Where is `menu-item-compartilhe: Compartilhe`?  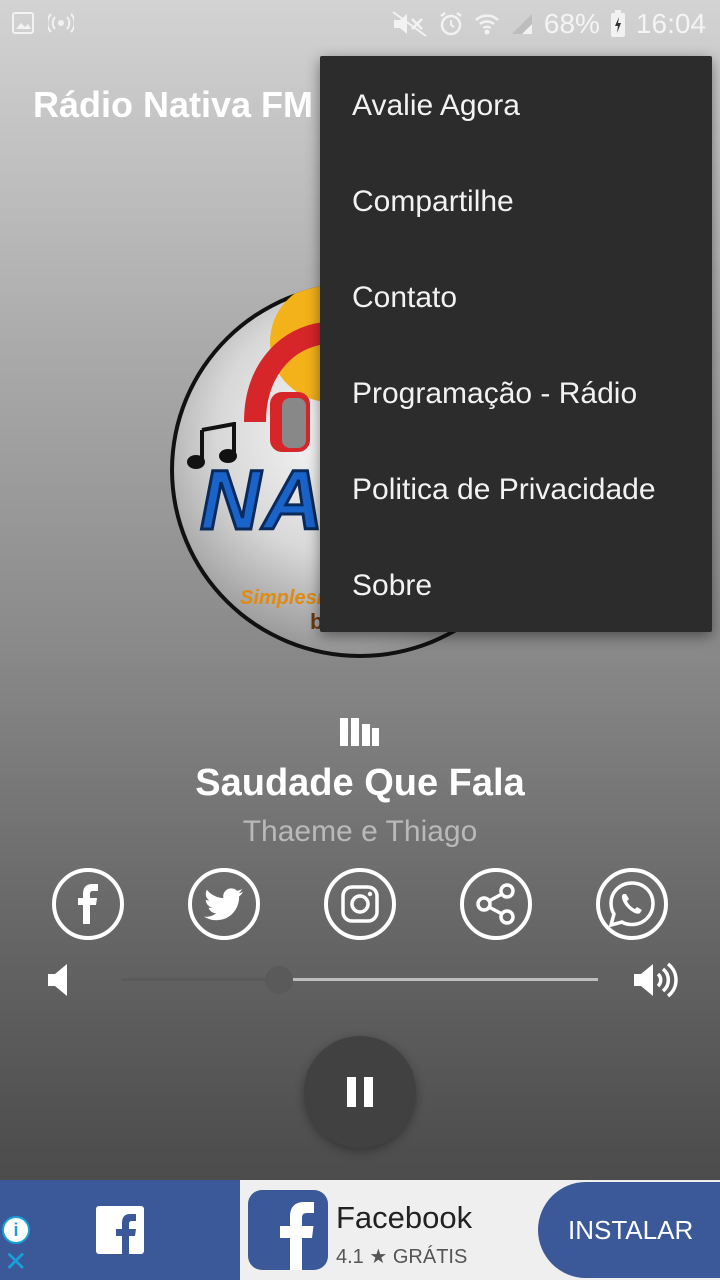 menu-item-compartilhe: Compartilhe is located at coordinates (516, 202).